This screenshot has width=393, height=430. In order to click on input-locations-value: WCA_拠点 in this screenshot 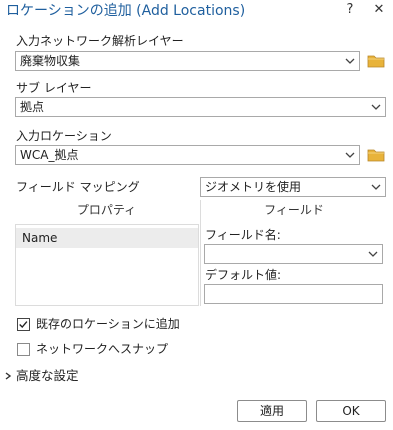, I will do `click(49, 155)`.